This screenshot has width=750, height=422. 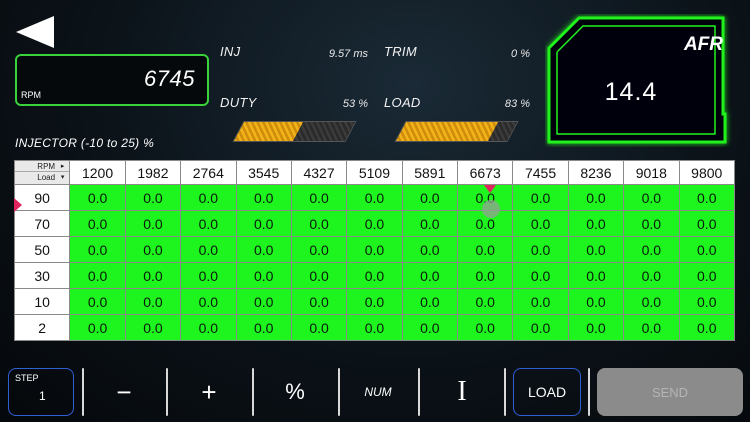 What do you see at coordinates (42, 301) in the screenshot?
I see `load-row-header: 10` at bounding box center [42, 301].